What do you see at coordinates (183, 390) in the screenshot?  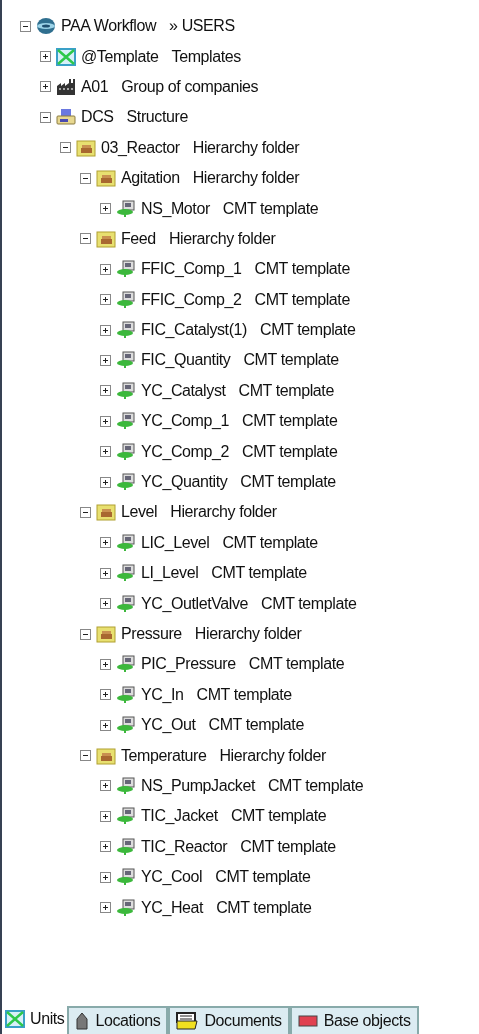 I see `item-name: YC_Catalyst` at bounding box center [183, 390].